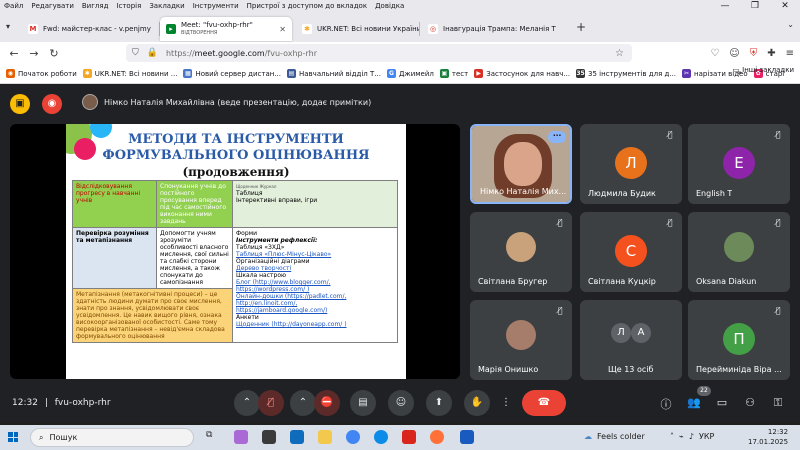 Image resolution: width=800 pixels, height=450 pixels. Describe the element at coordinates (497, 29) in the screenshot. I see `tab-news: ◎ Інавгурація Трампа: Меланія Т` at that location.